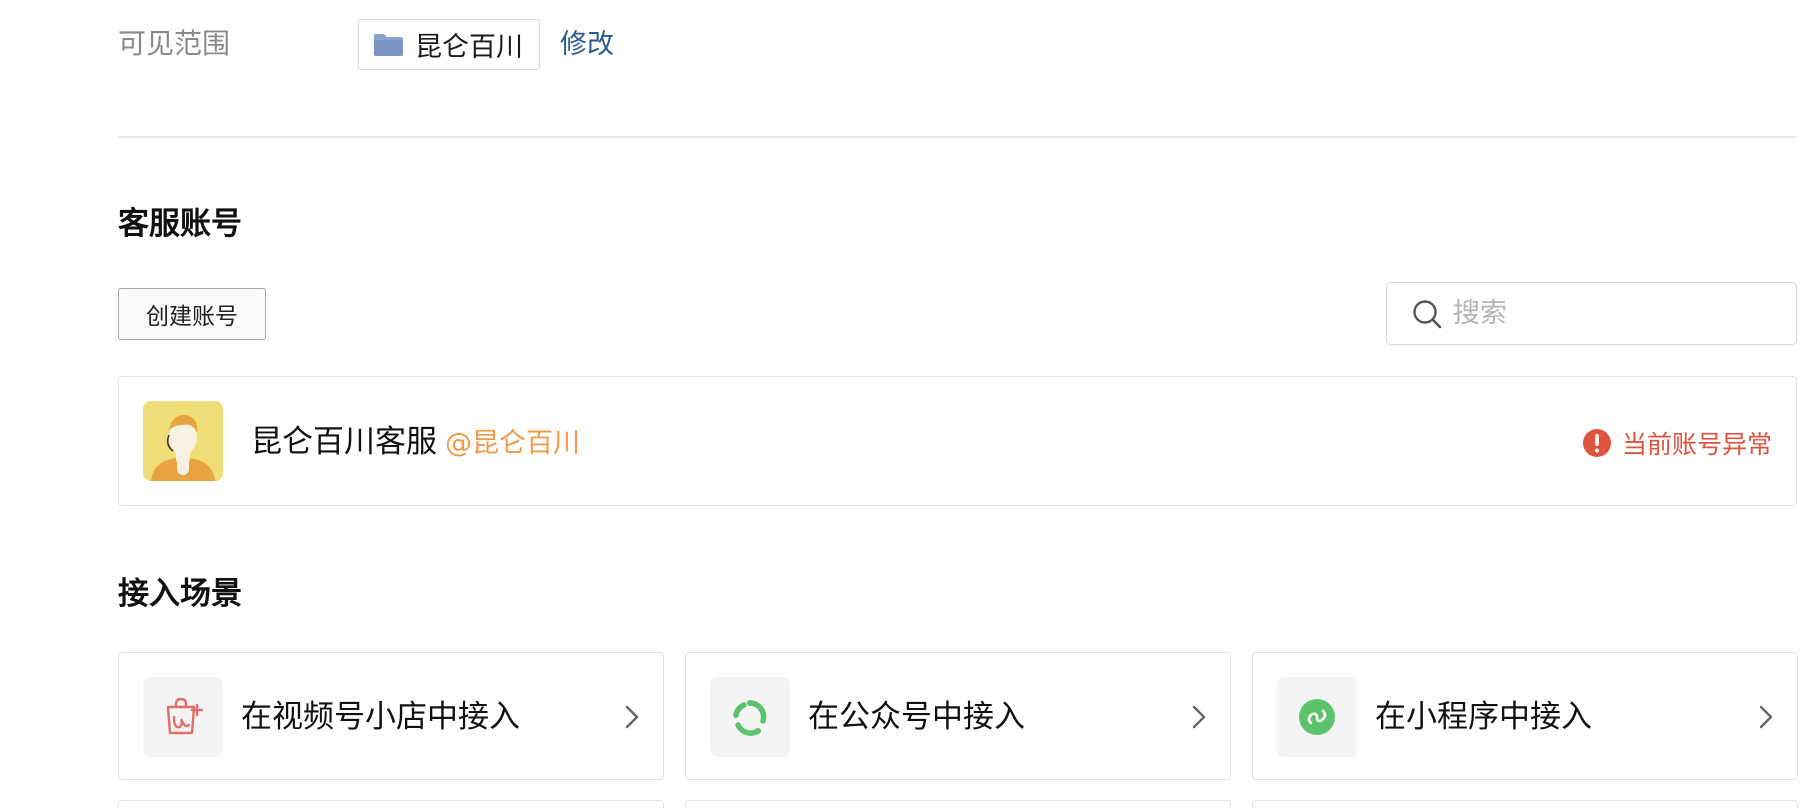  I want to click on search-box, so click(1591, 313).